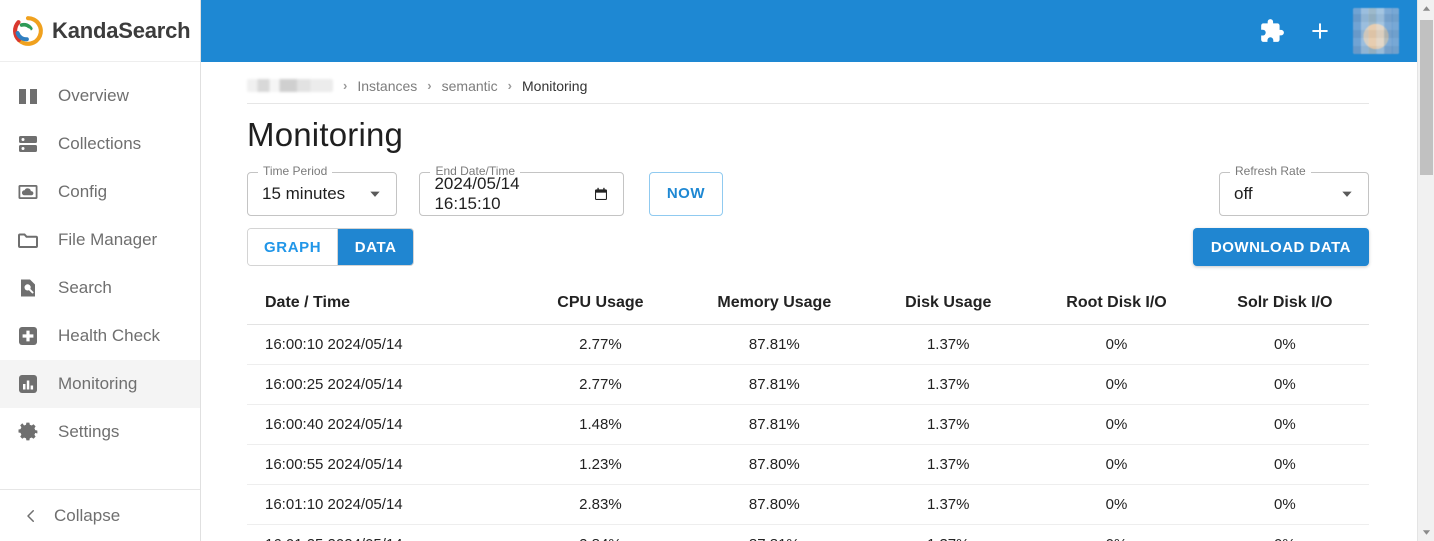  I want to click on top-header-bar, so click(808, 31).